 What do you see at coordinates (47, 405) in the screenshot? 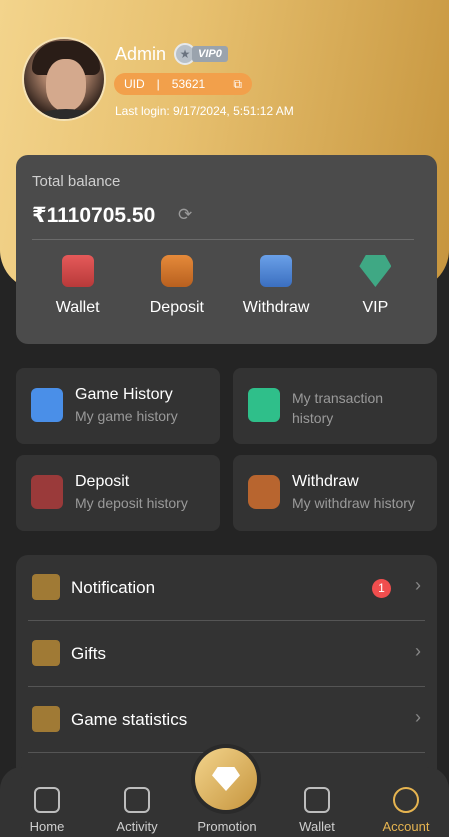
I see `game-history-icon` at bounding box center [47, 405].